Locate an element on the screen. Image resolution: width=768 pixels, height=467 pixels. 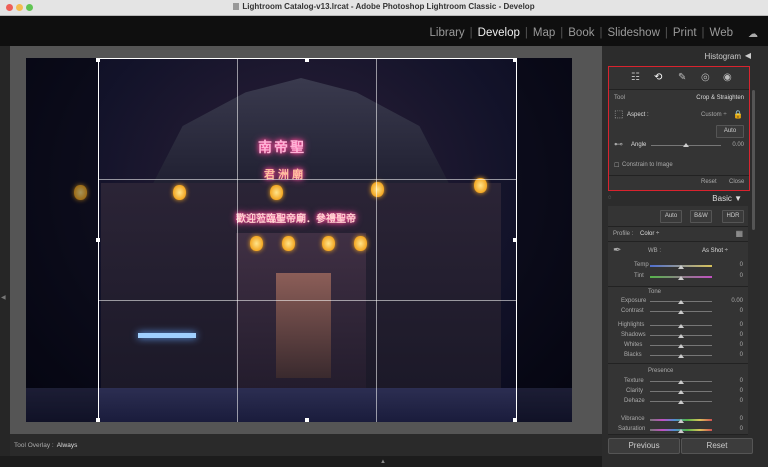
angle-slider-thumb is located at coordinates (686, 145).